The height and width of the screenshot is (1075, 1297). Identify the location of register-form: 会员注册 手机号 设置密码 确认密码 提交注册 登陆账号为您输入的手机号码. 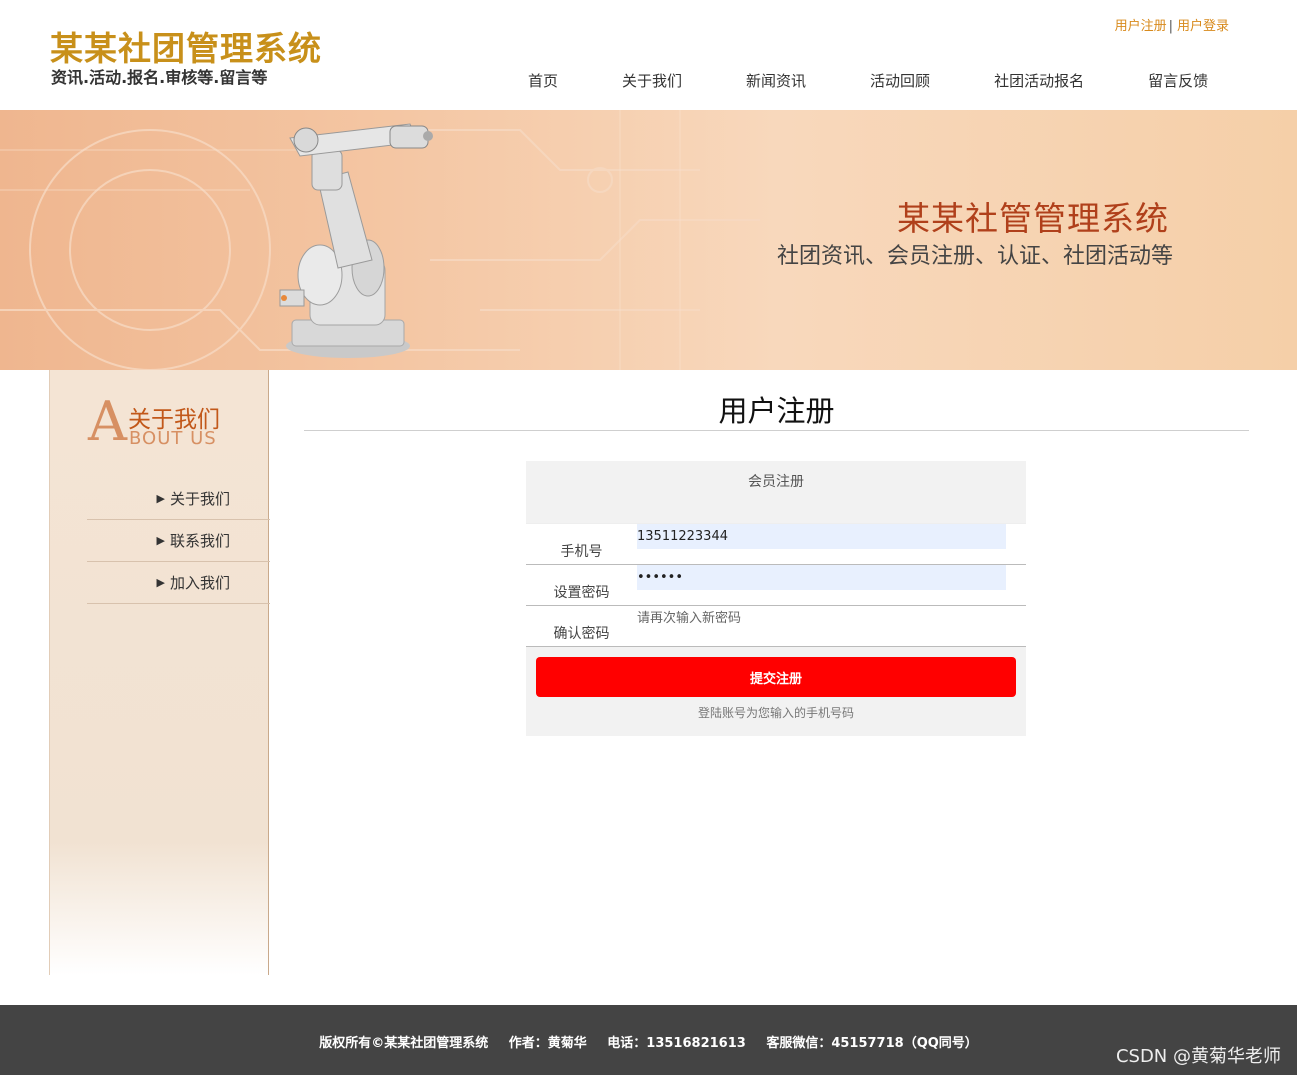
(776, 598).